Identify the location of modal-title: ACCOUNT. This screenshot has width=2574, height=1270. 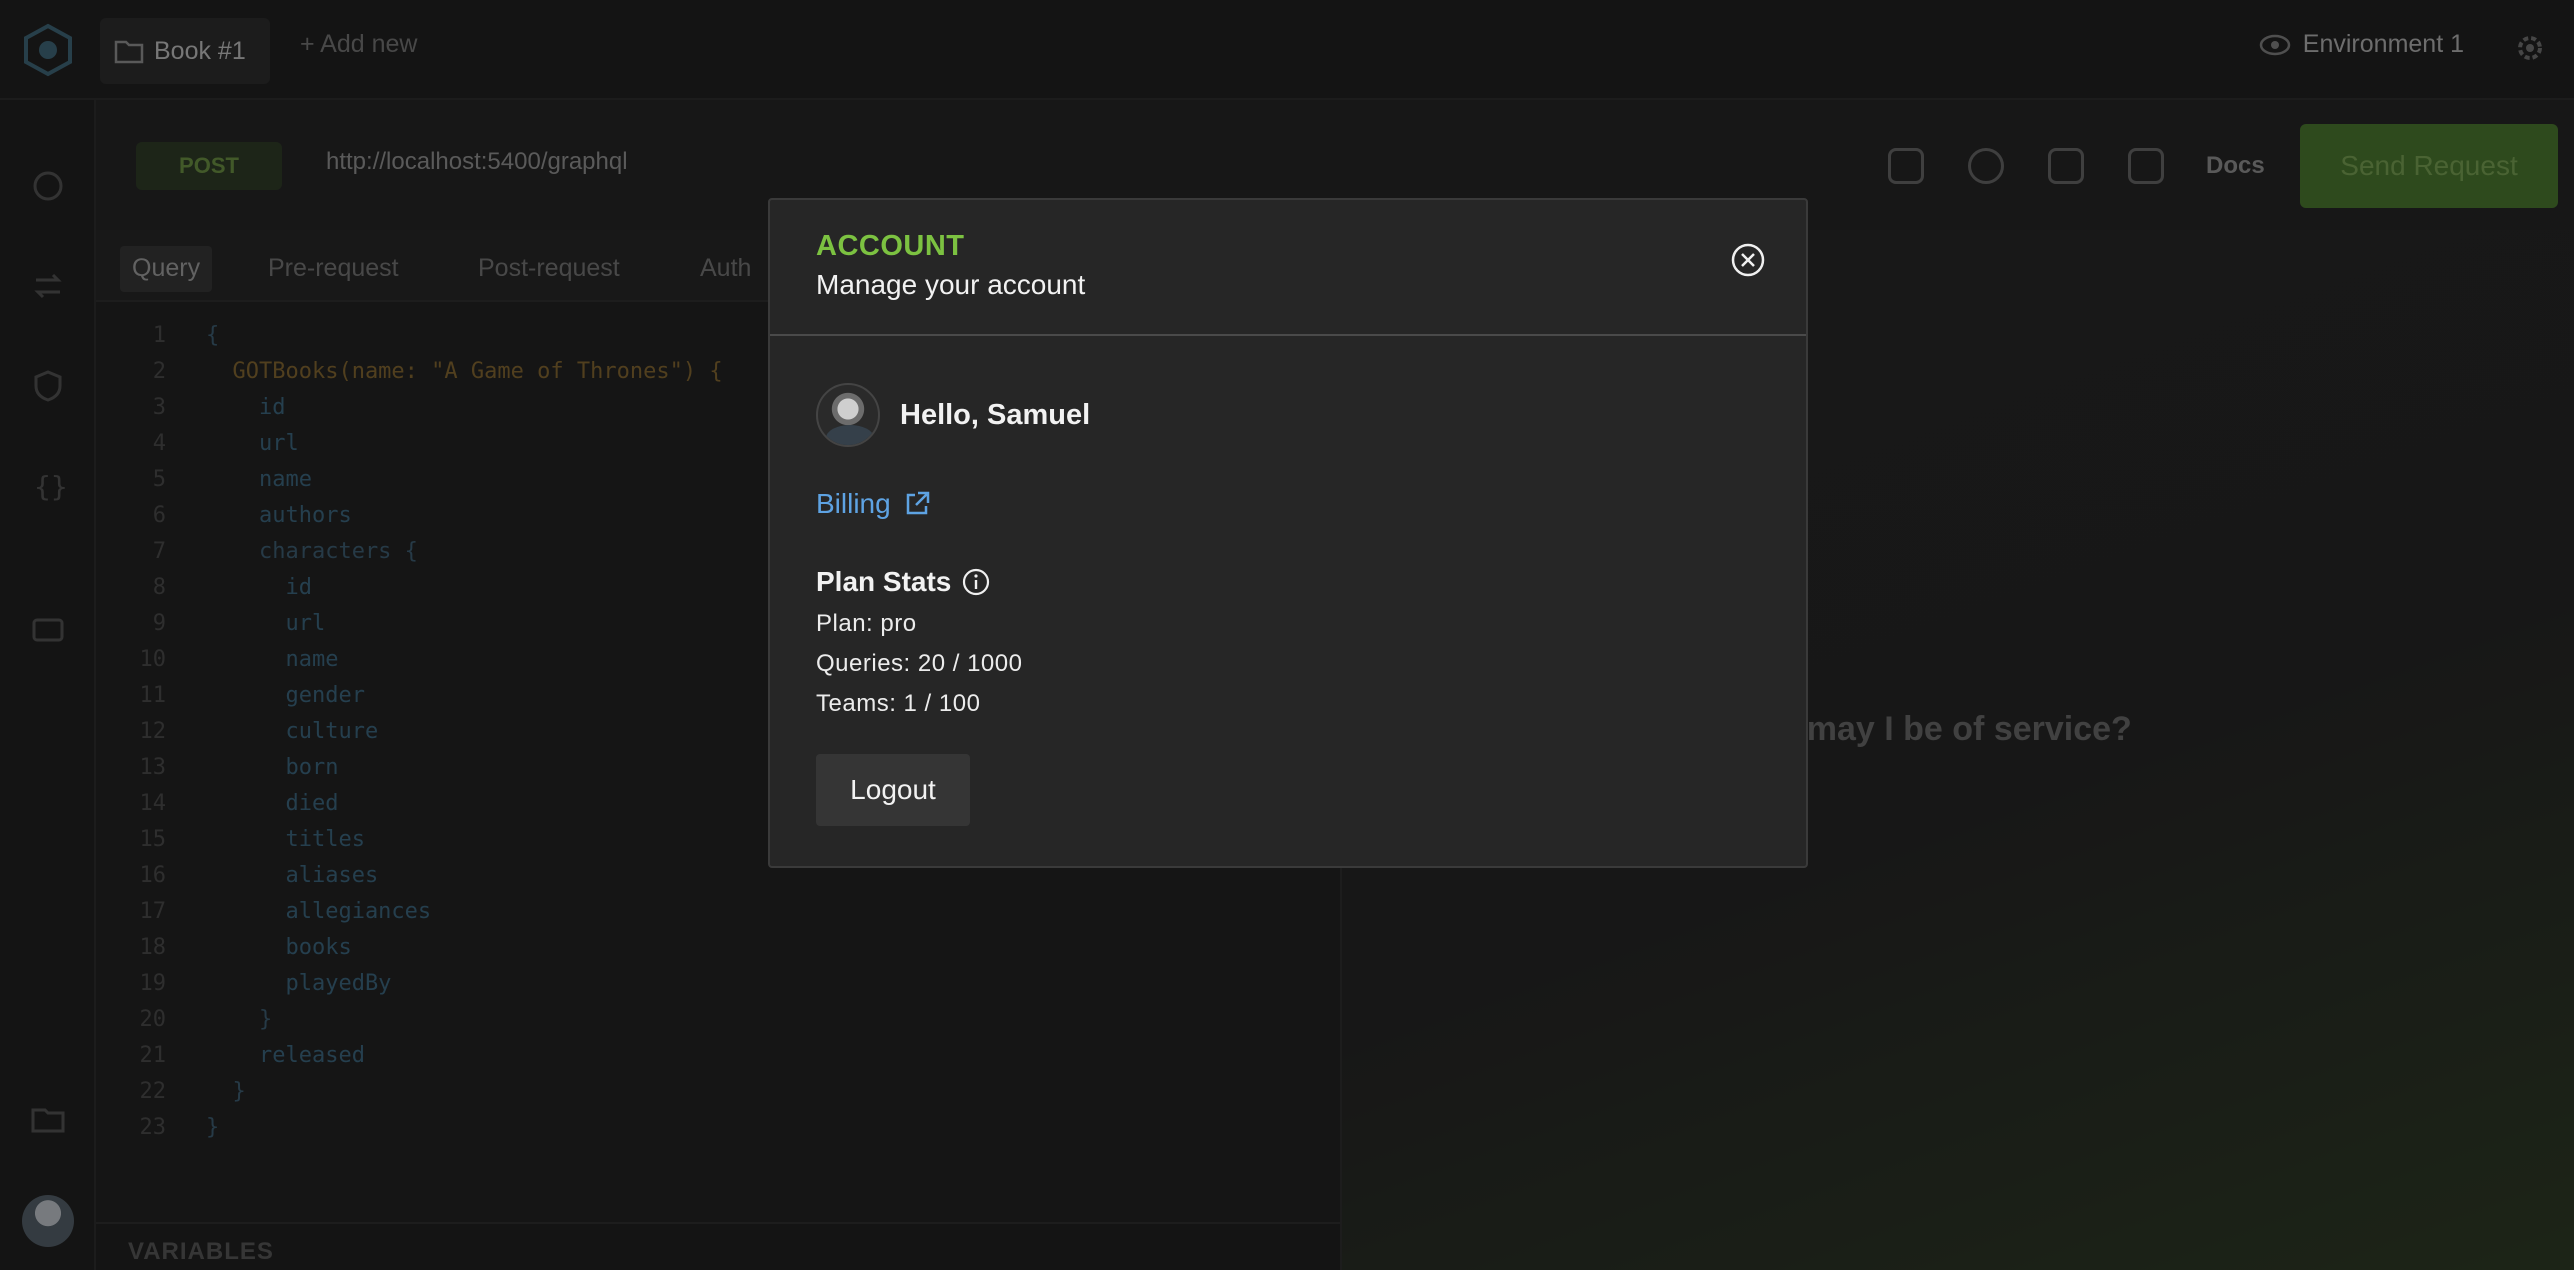
(890, 246).